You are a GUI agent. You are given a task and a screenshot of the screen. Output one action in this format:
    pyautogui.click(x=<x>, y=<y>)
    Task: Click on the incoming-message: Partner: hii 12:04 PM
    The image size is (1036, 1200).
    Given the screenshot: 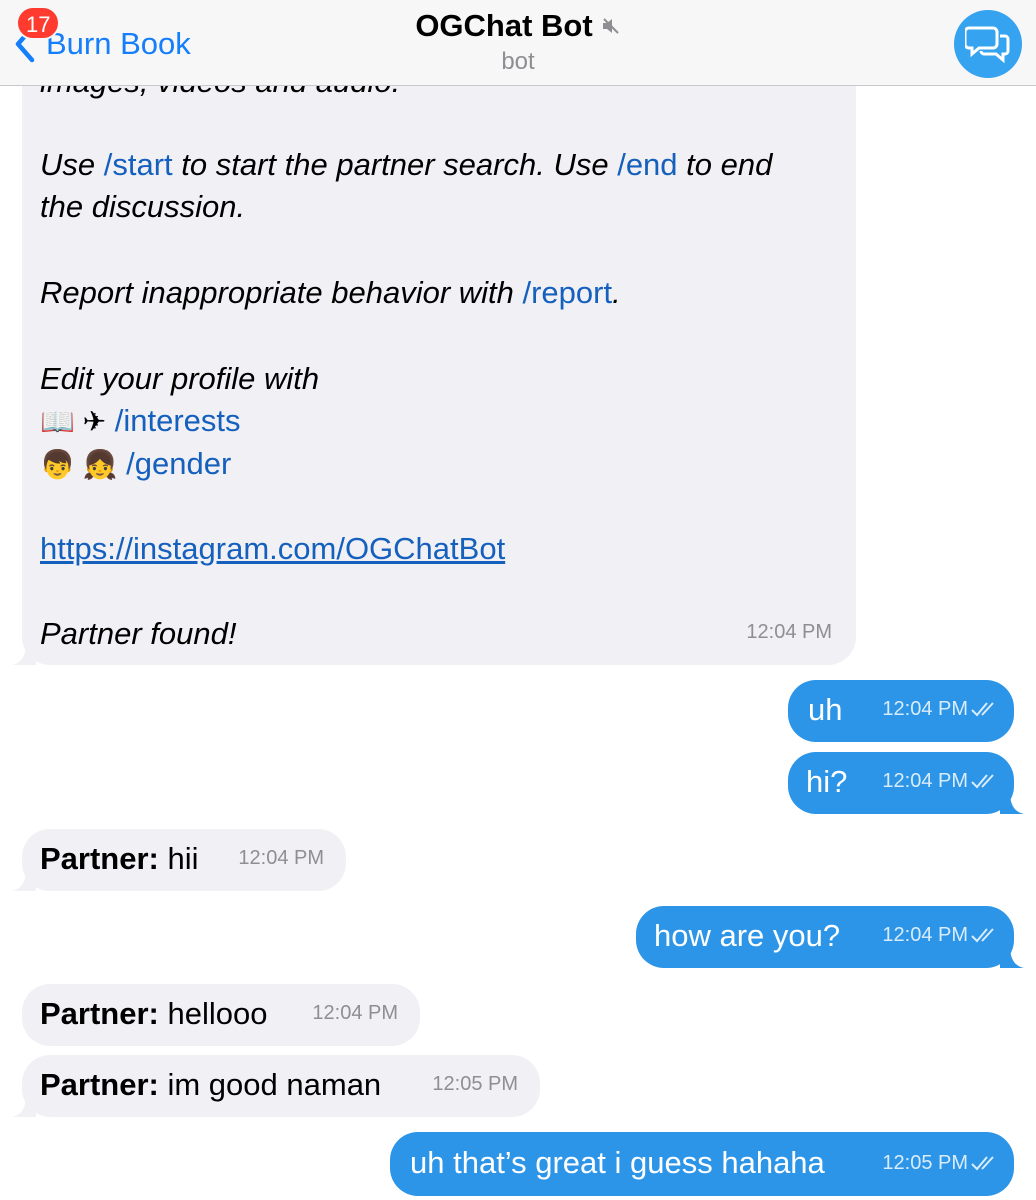 What is the action you would take?
    pyautogui.click(x=179, y=860)
    